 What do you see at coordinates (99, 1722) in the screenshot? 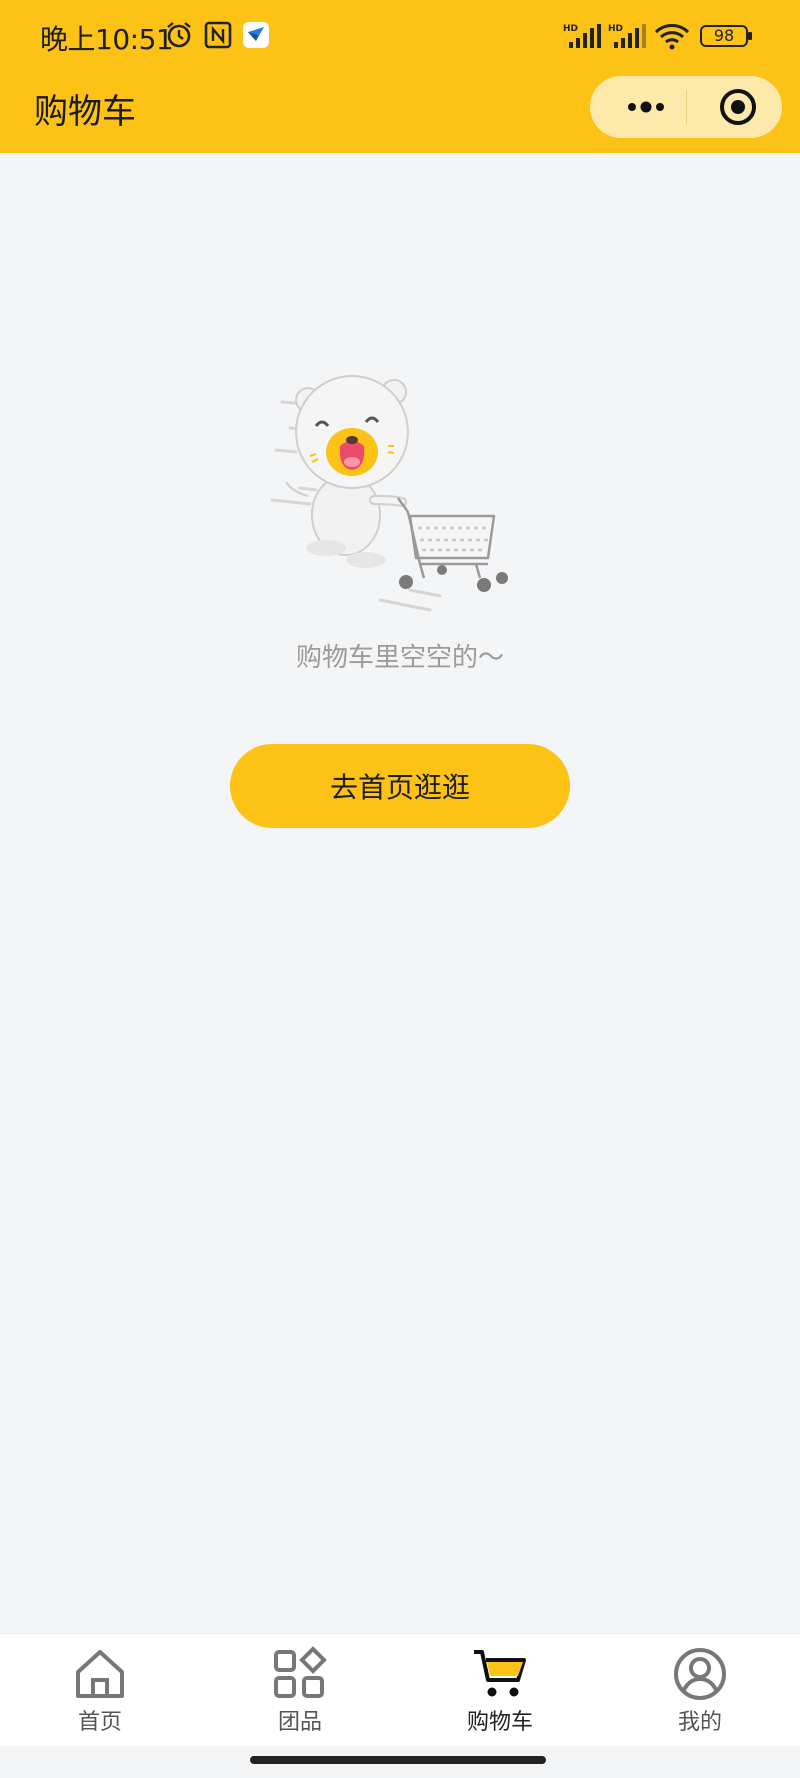
I see `tab-label: 首页` at bounding box center [99, 1722].